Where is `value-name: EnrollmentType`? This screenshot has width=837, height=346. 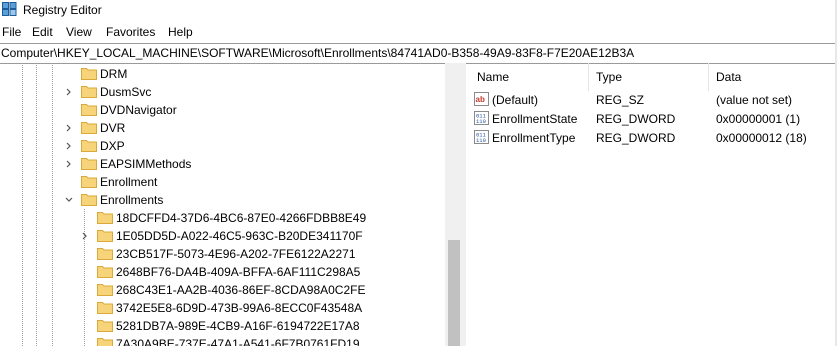 value-name: EnrollmentType is located at coordinates (534, 138).